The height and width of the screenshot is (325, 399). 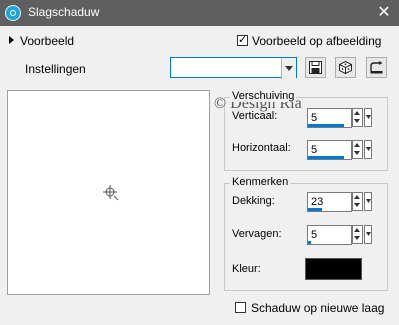 I want to click on close-button: ✕, so click(x=384, y=13).